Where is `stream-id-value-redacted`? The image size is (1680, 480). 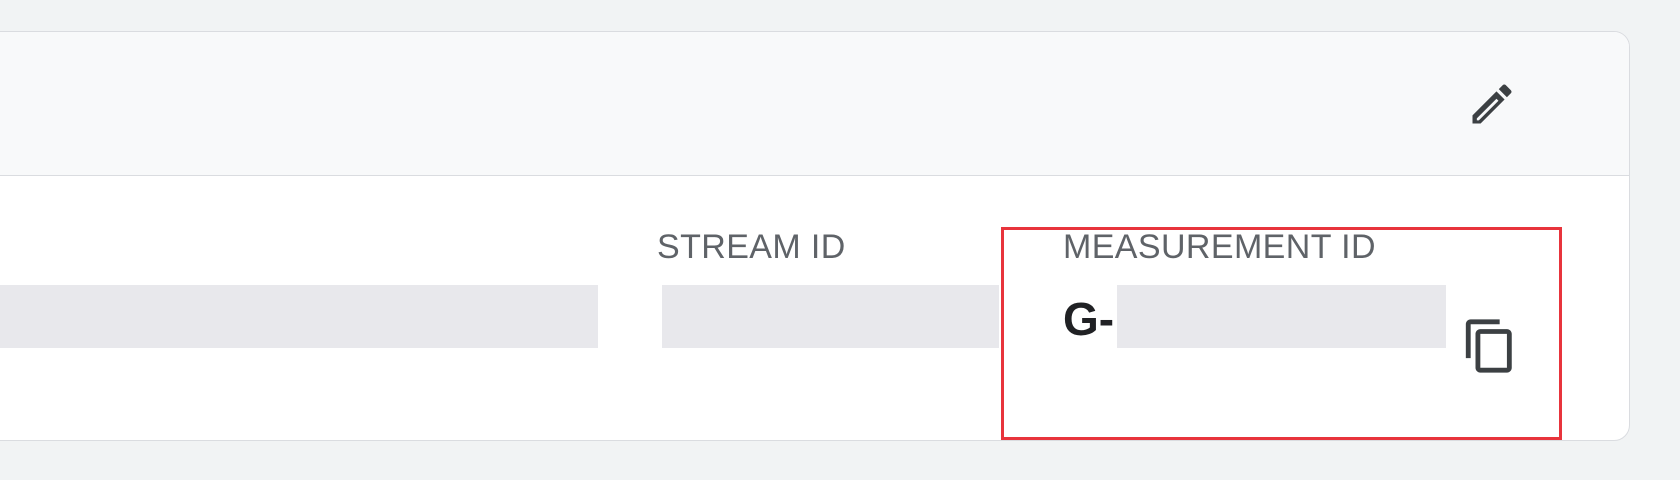 stream-id-value-redacted is located at coordinates (830, 316).